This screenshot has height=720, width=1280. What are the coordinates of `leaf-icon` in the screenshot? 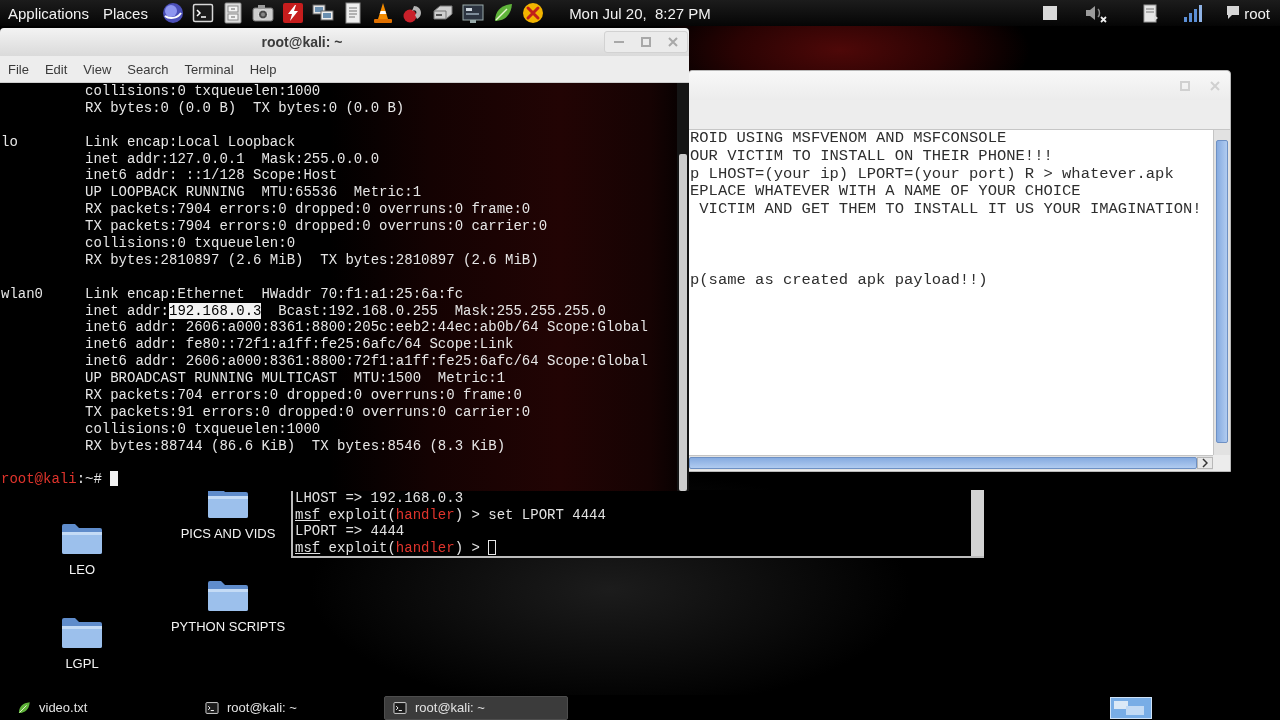 It's located at (24, 707).